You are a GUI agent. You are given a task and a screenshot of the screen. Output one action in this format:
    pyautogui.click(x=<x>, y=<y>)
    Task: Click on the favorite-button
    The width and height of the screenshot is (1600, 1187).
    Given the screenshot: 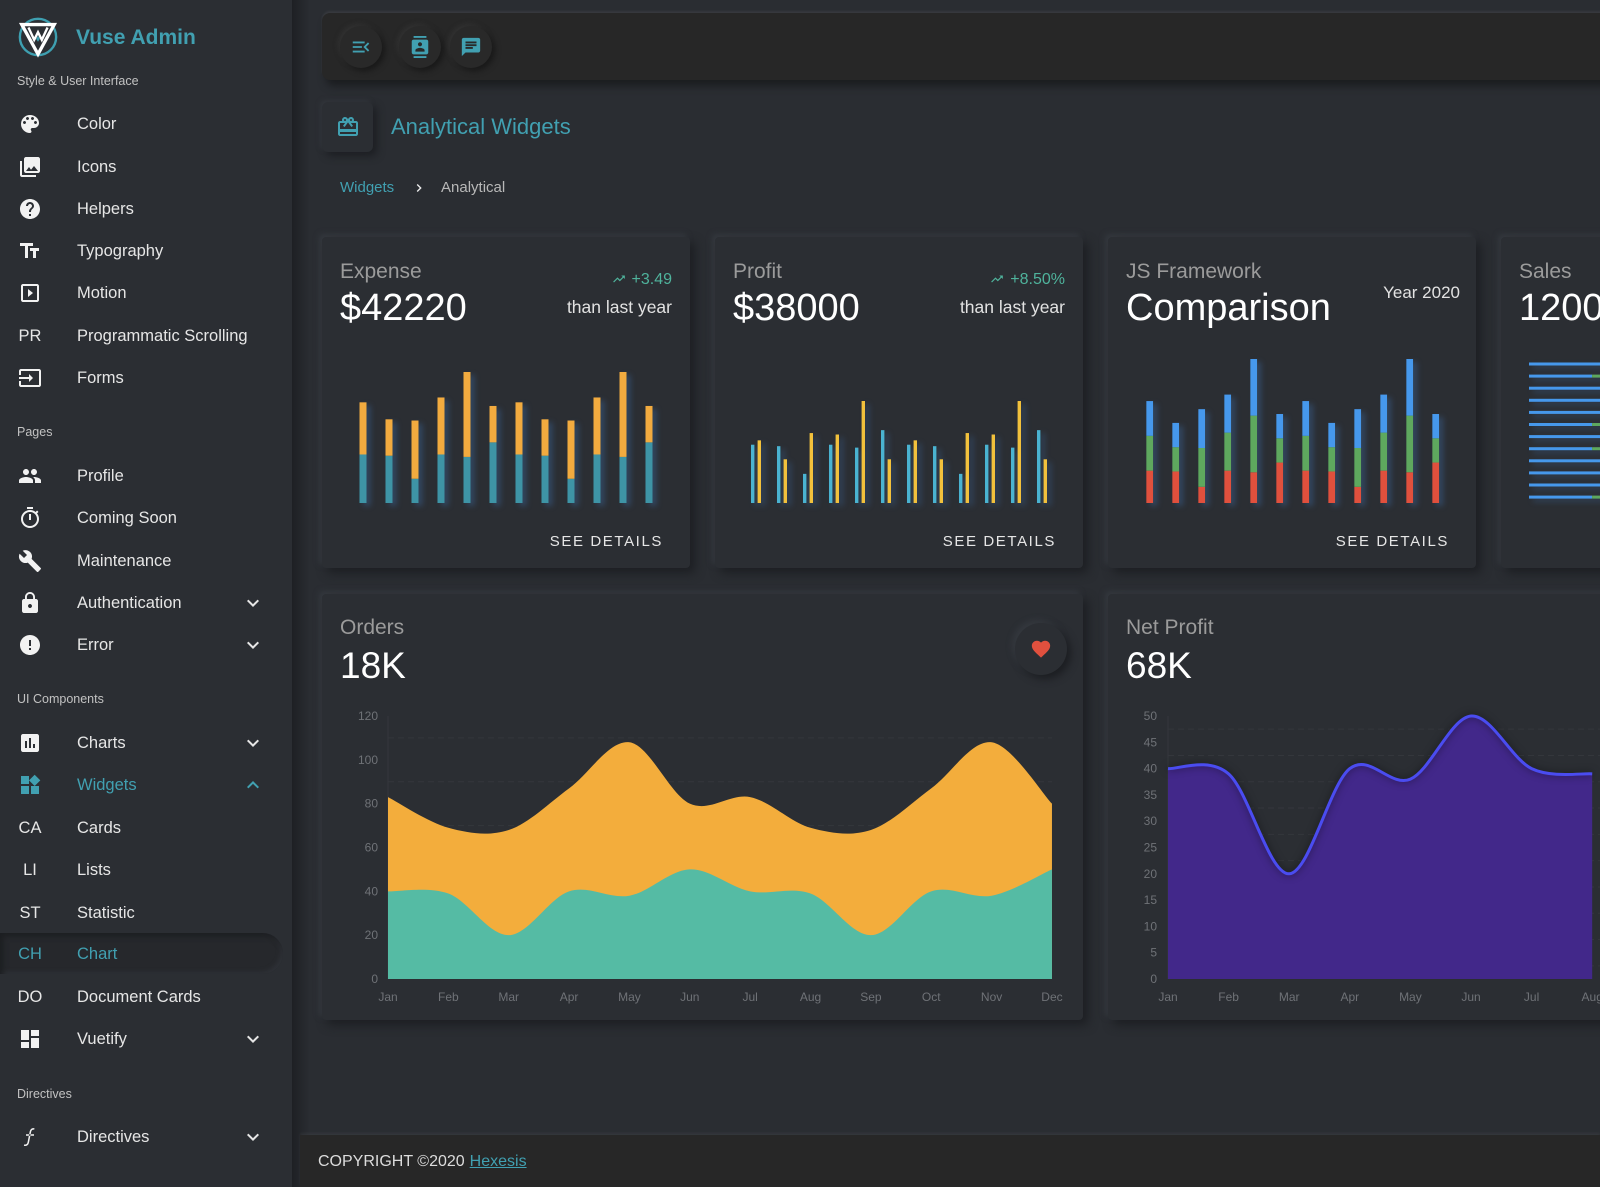 What is the action you would take?
    pyautogui.click(x=1041, y=649)
    